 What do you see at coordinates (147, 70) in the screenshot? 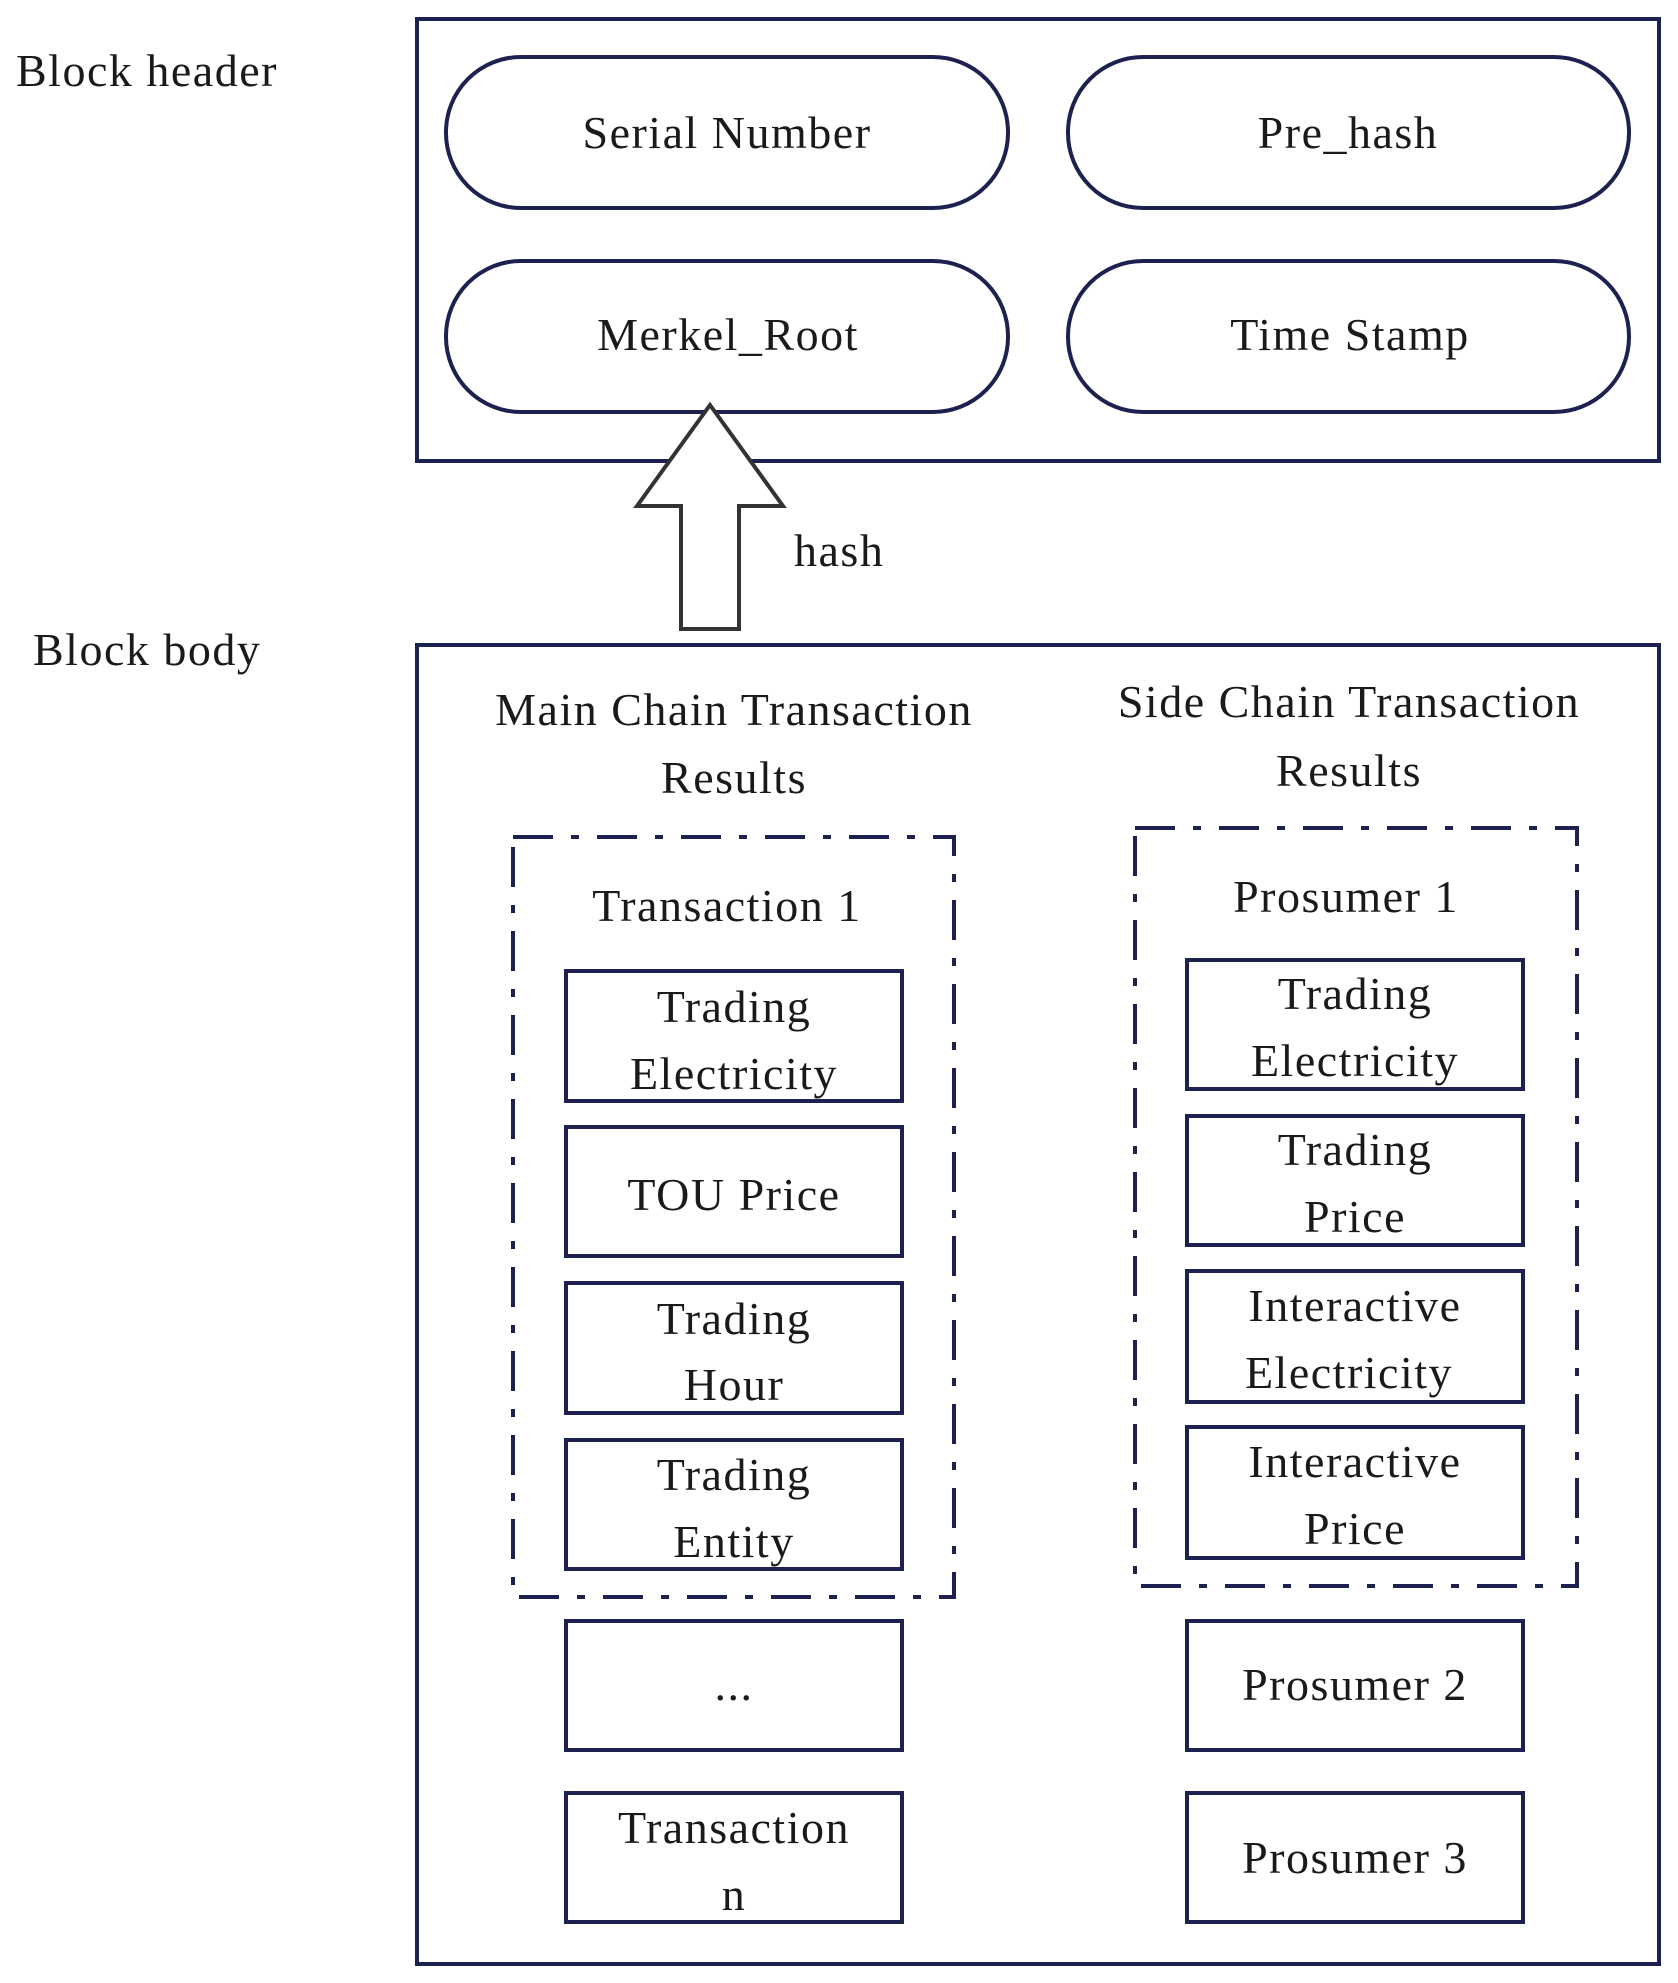
I see `block-header-label: Block header` at bounding box center [147, 70].